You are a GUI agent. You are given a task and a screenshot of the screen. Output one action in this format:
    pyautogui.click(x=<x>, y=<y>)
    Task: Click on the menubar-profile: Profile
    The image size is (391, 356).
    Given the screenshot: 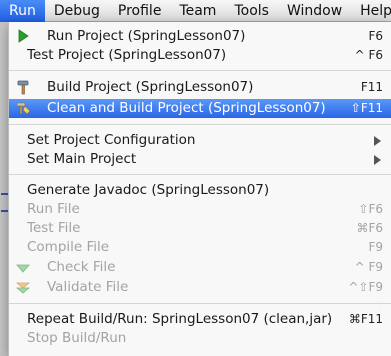 What is the action you would take?
    pyautogui.click(x=140, y=11)
    